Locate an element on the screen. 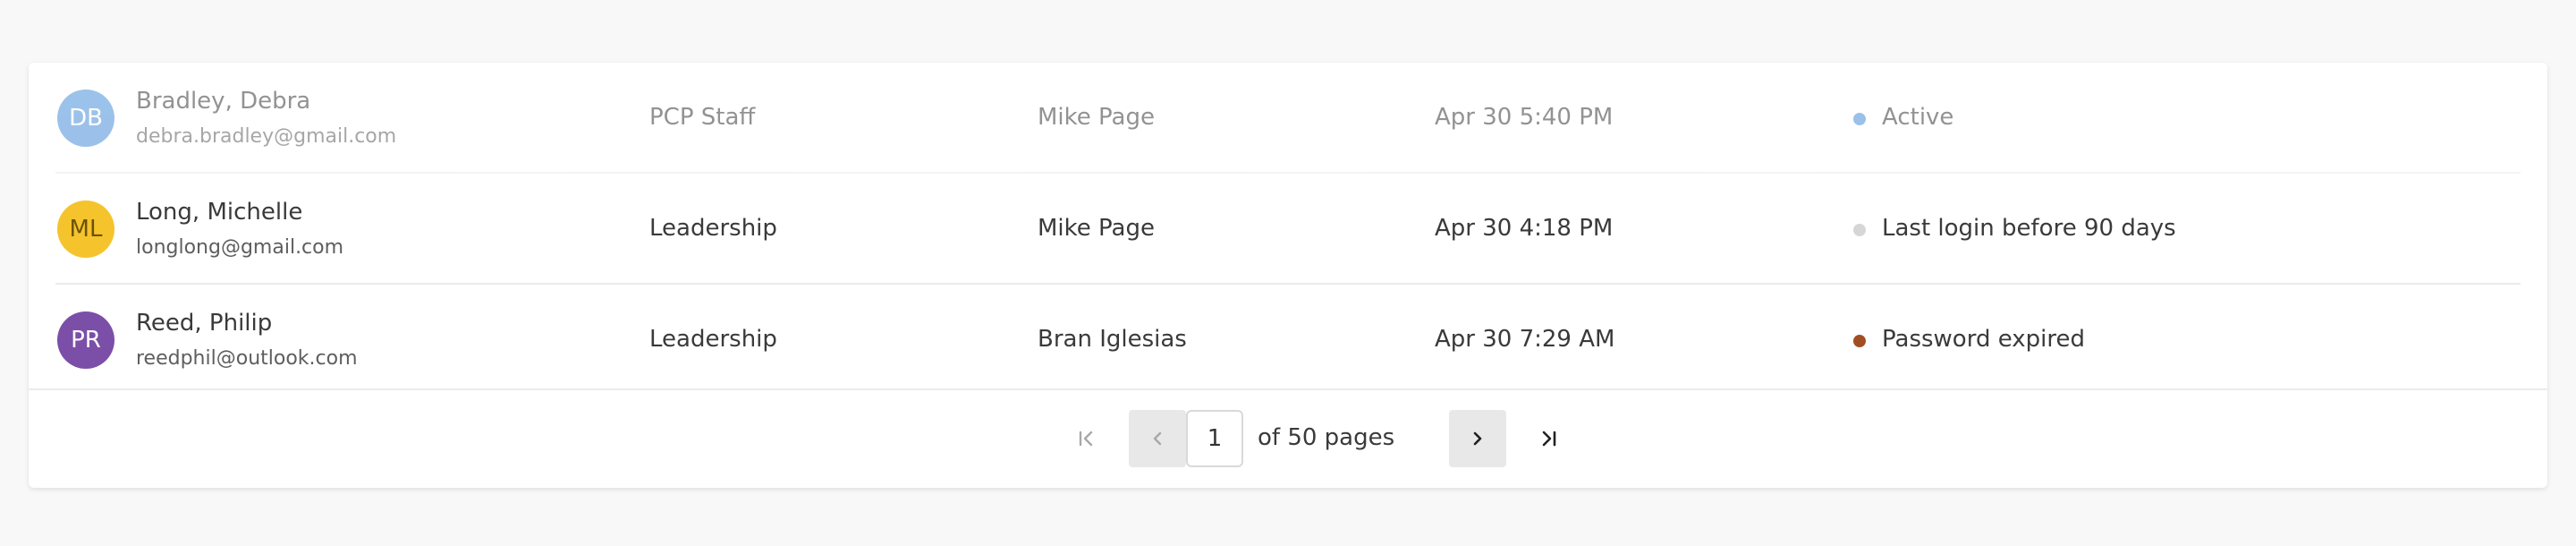 The image size is (2576, 546). status-label: Active is located at coordinates (1918, 117).